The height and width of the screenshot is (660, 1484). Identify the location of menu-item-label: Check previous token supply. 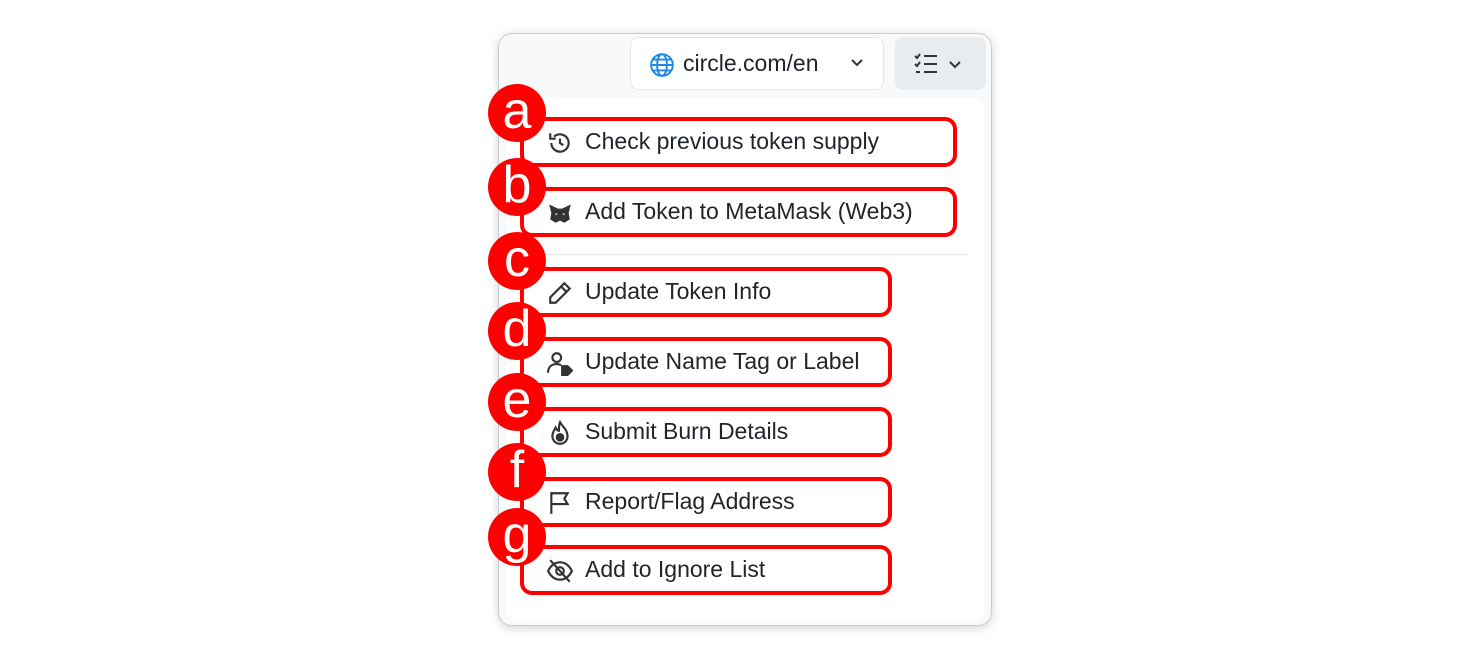
(732, 141).